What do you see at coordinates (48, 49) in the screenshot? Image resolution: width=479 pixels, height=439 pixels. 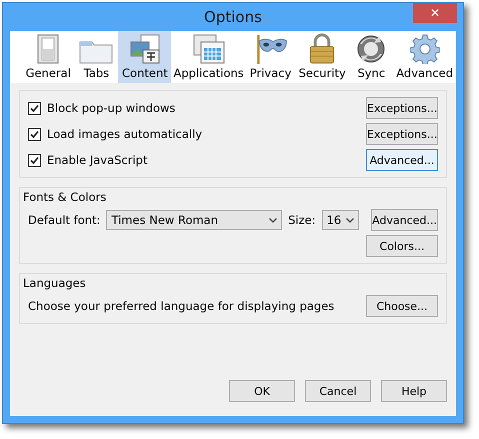 I see `switch-icon` at bounding box center [48, 49].